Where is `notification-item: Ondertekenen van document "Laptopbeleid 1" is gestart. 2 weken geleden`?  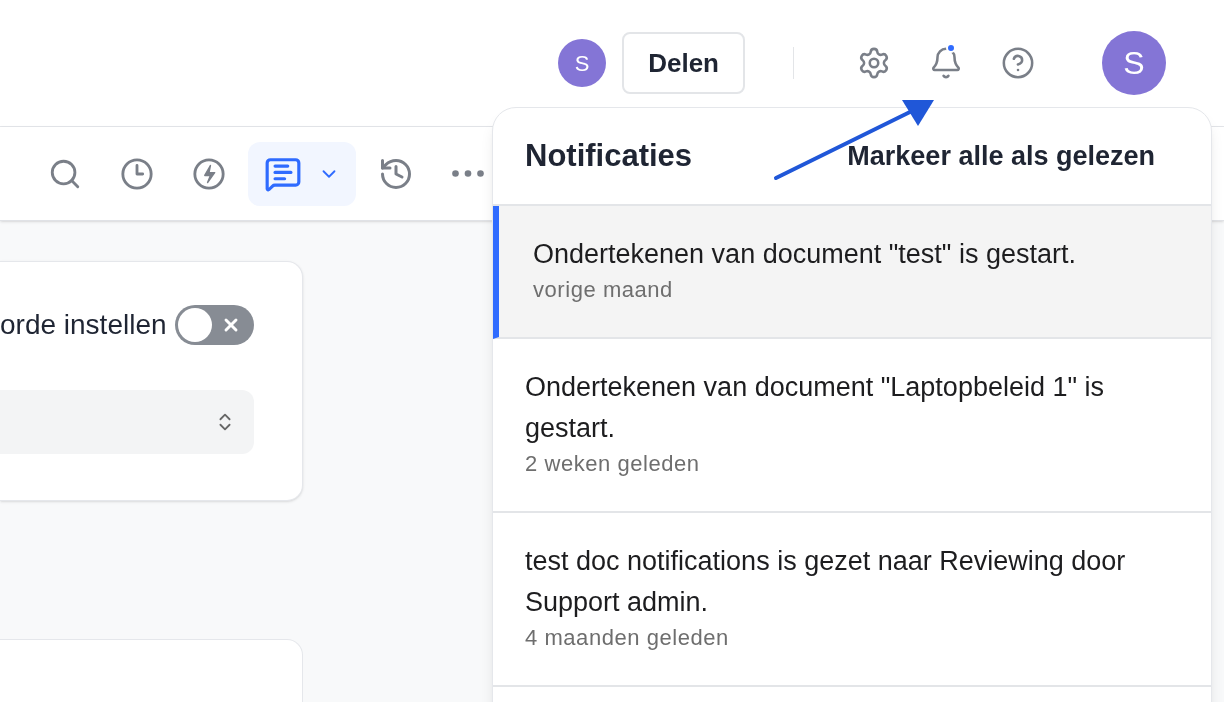 notification-item: Ondertekenen van document "Laptopbeleid 1" is gestart. 2 weken geleden is located at coordinates (852, 426).